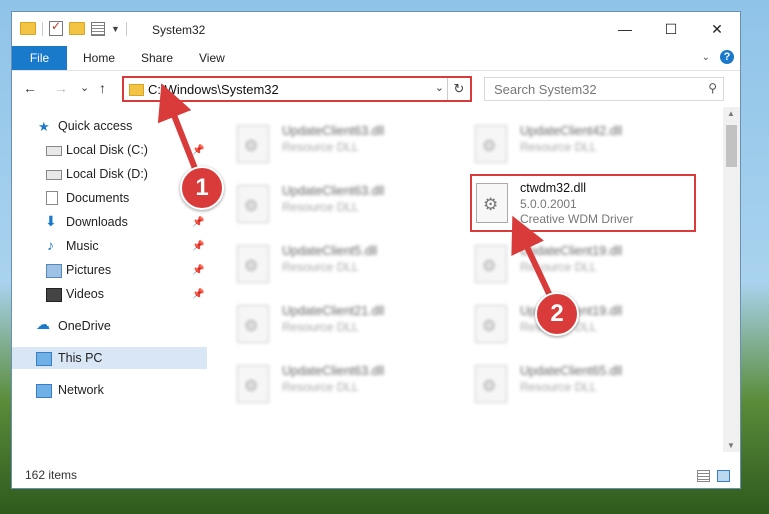  Describe the element at coordinates (727, 57) in the screenshot. I see `help-icon: ?` at that location.